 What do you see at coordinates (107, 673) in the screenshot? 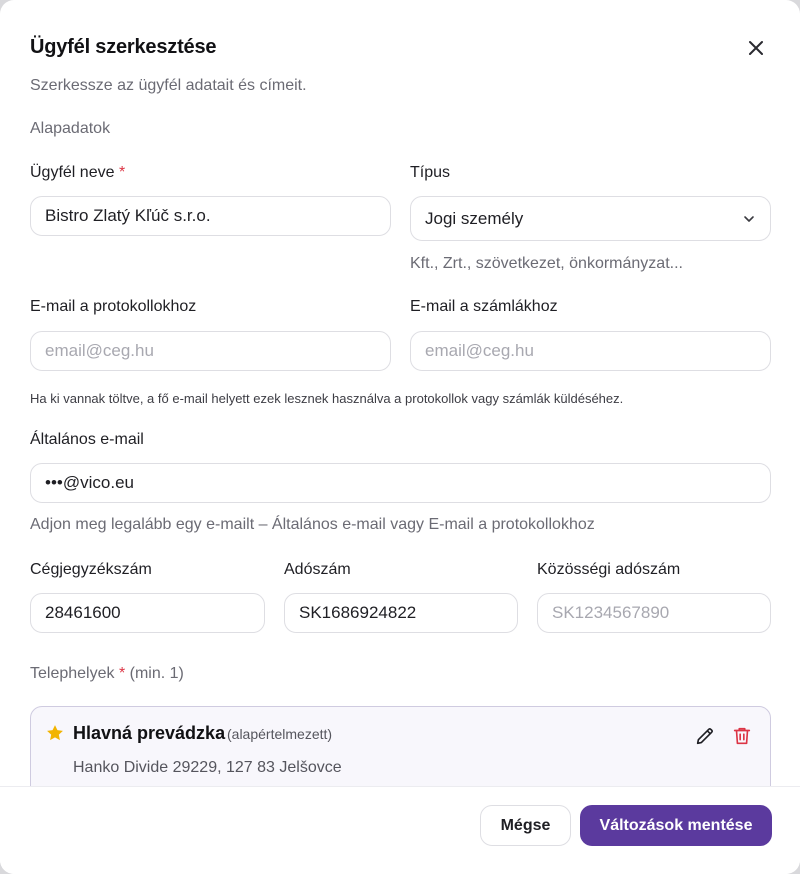
I see `locations-label: Telephelyek * (min. 1)` at bounding box center [107, 673].